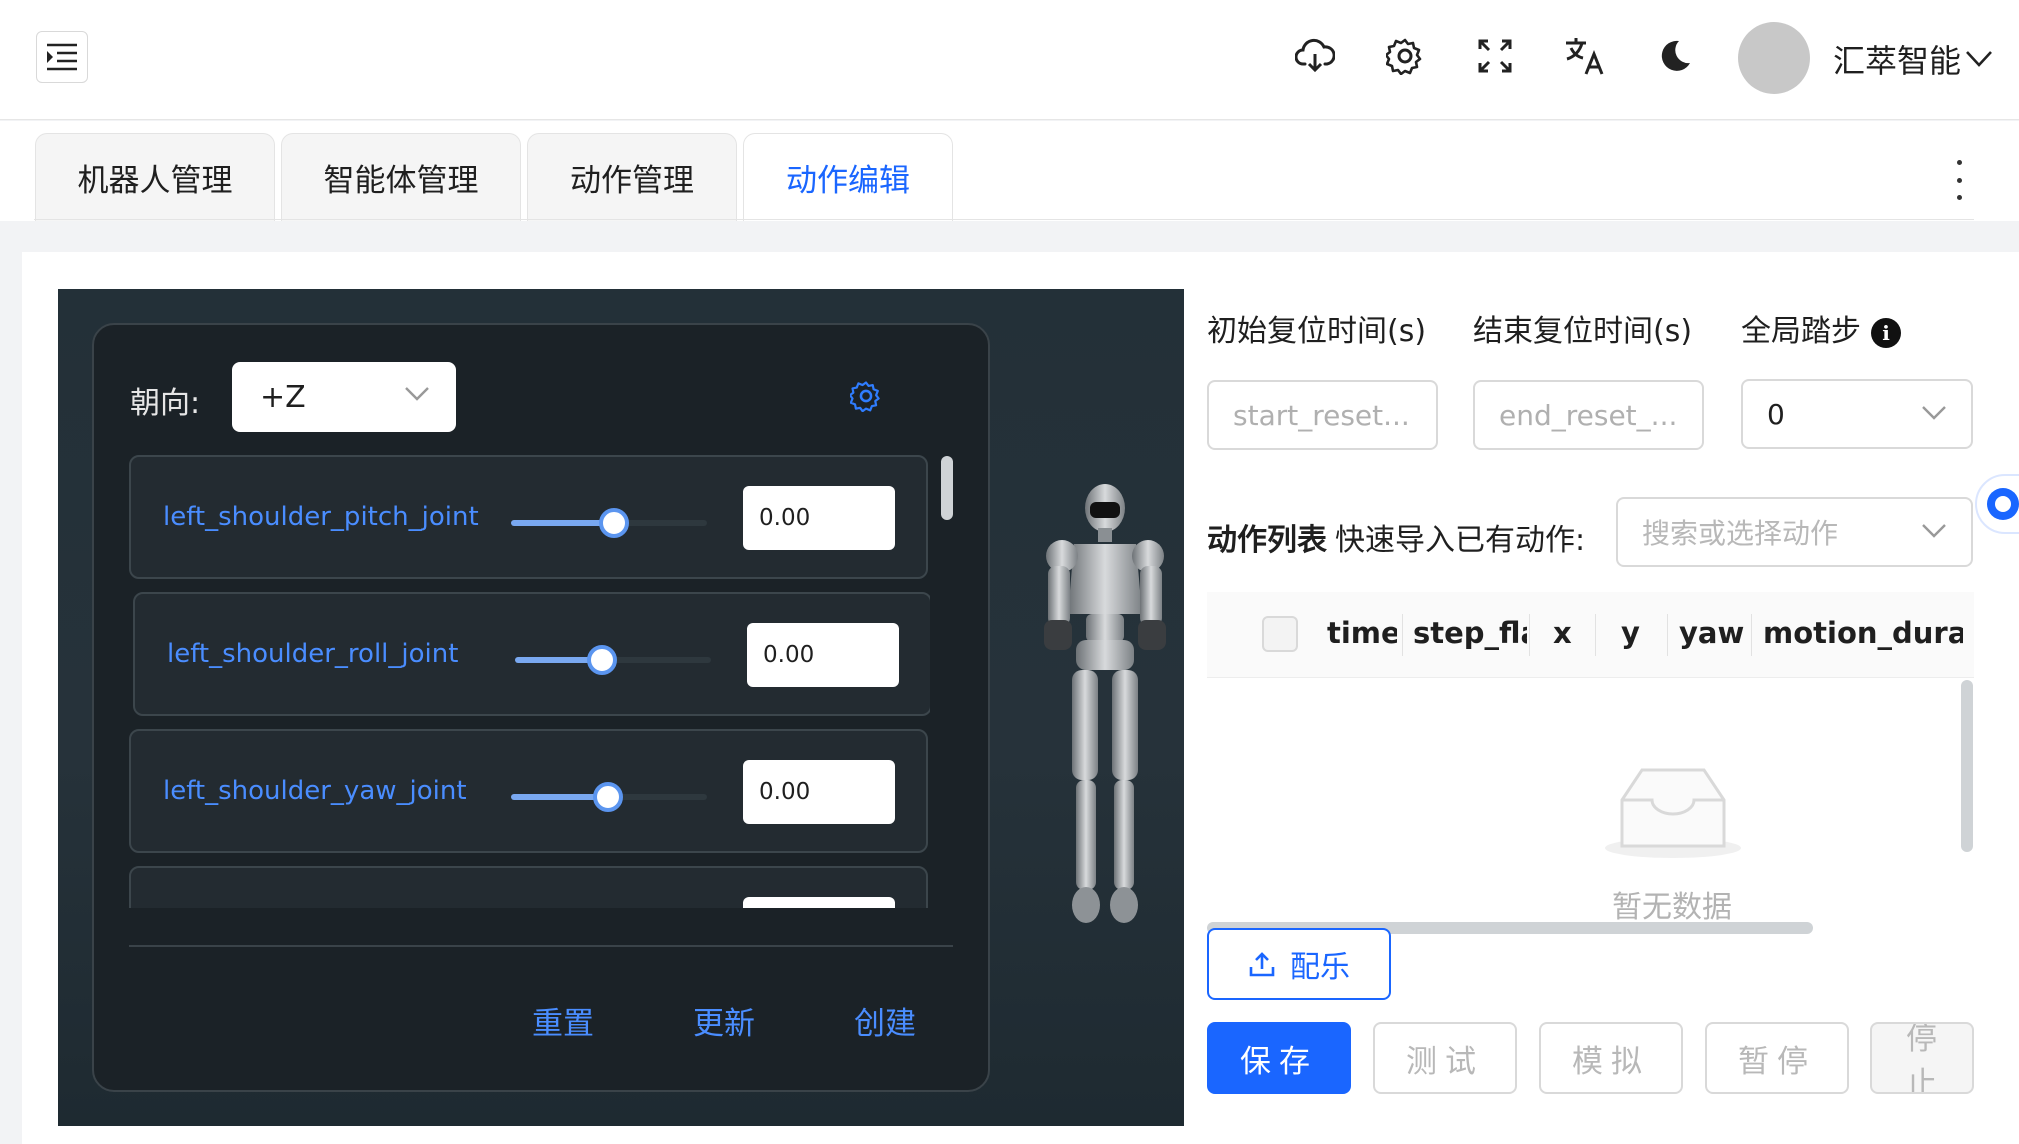 The width and height of the screenshot is (2019, 1144). Describe the element at coordinates (1470, 633) in the screenshot. I see `column-header: step_flag` at that location.